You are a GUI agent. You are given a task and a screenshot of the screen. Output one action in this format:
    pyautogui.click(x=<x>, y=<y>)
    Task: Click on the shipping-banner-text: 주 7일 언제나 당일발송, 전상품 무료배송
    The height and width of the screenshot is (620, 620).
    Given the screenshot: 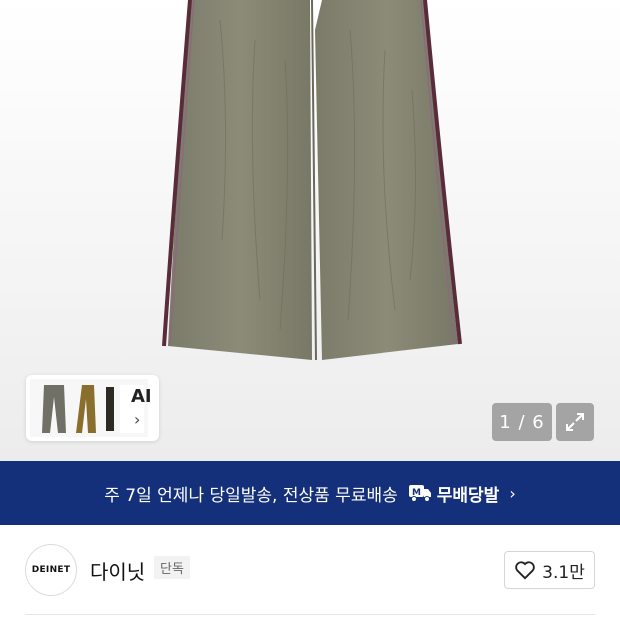 What is the action you would take?
    pyautogui.click(x=251, y=495)
    